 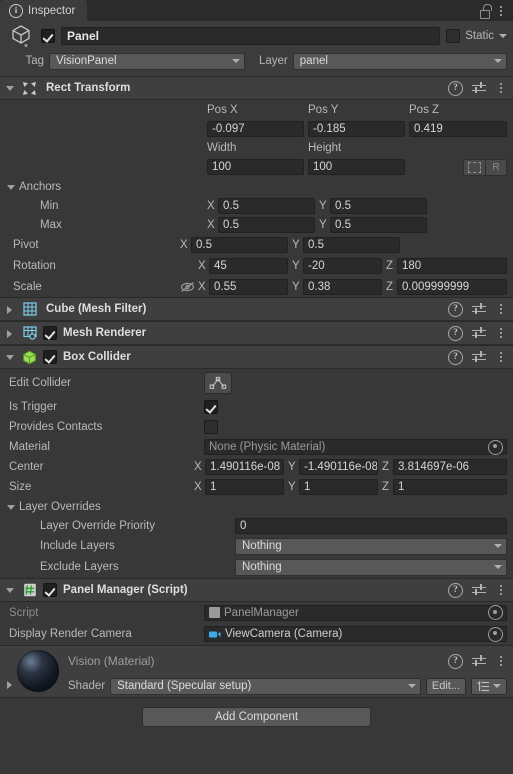 I want to click on layer-overrides-foldout-row: Layer Overrides, so click(x=256, y=506).